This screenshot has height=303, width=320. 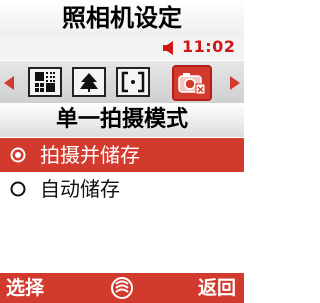 What do you see at coordinates (122, 48) in the screenshot?
I see `status-bar: 11:02` at bounding box center [122, 48].